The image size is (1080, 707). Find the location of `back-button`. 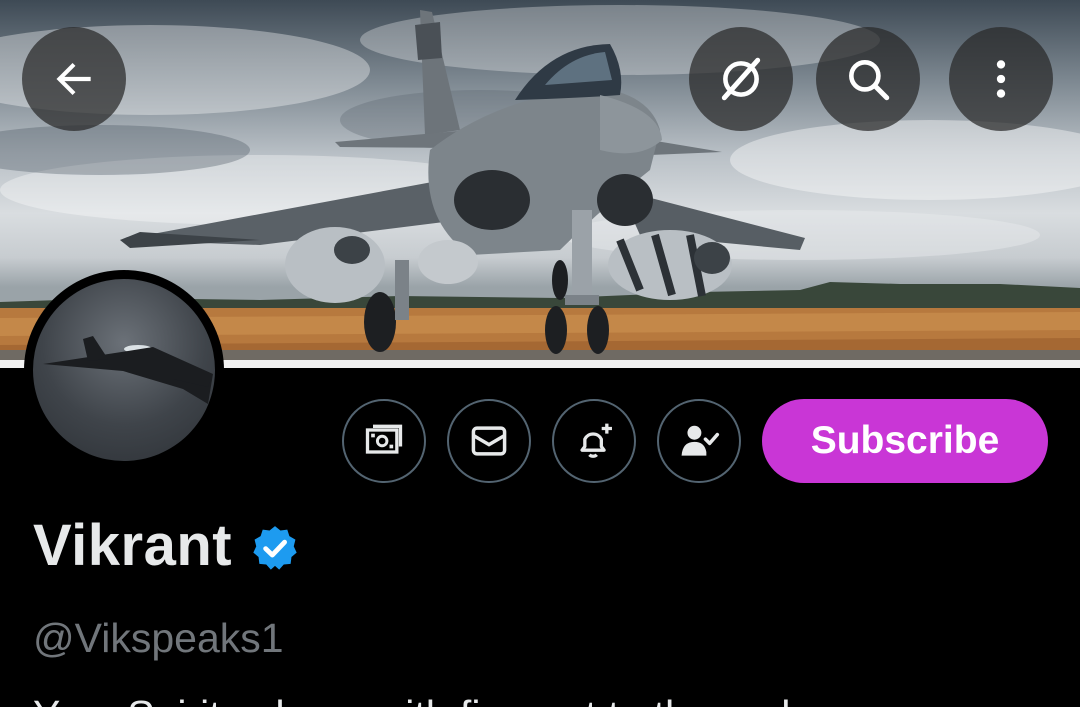

back-button is located at coordinates (74, 79).